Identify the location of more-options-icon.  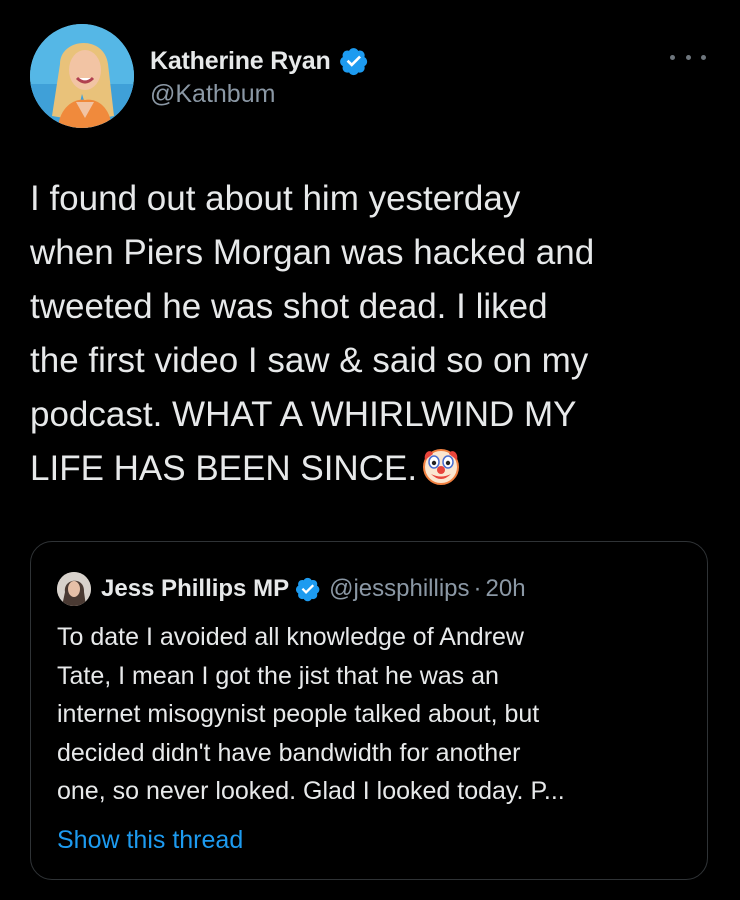
(688, 57).